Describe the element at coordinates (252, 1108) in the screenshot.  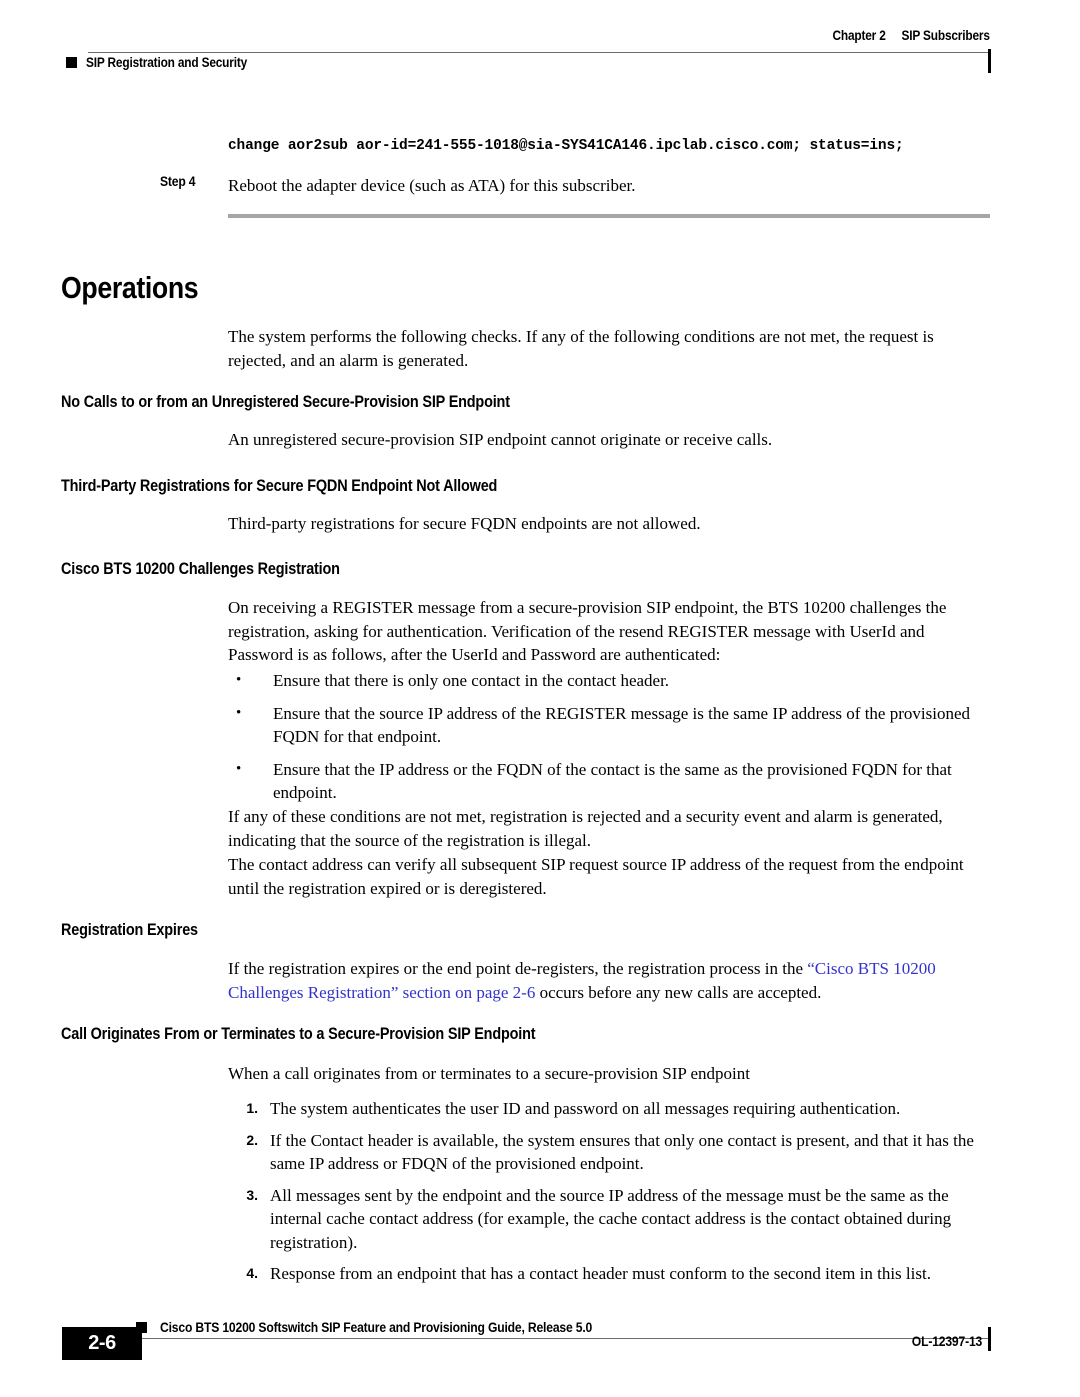
I see `list-item-number: 1.` at that location.